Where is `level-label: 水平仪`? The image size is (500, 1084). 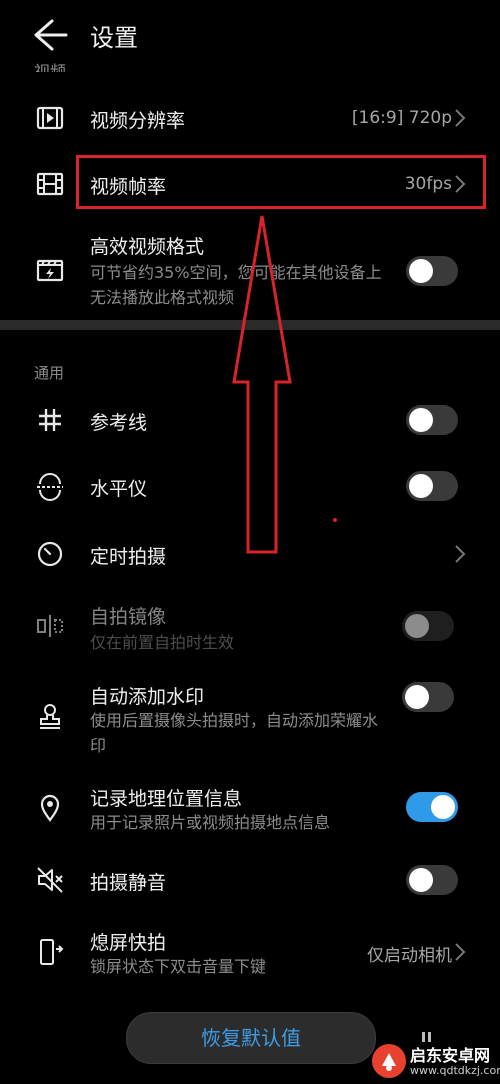
level-label: 水平仪 is located at coordinates (119, 489).